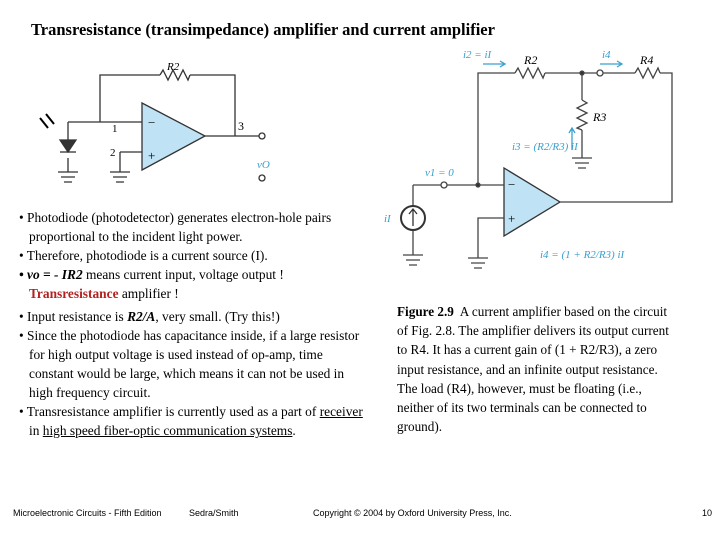 This screenshot has height=540, width=720. Describe the element at coordinates (530, 73) in the screenshot. I see `right-r2-resistor` at that location.